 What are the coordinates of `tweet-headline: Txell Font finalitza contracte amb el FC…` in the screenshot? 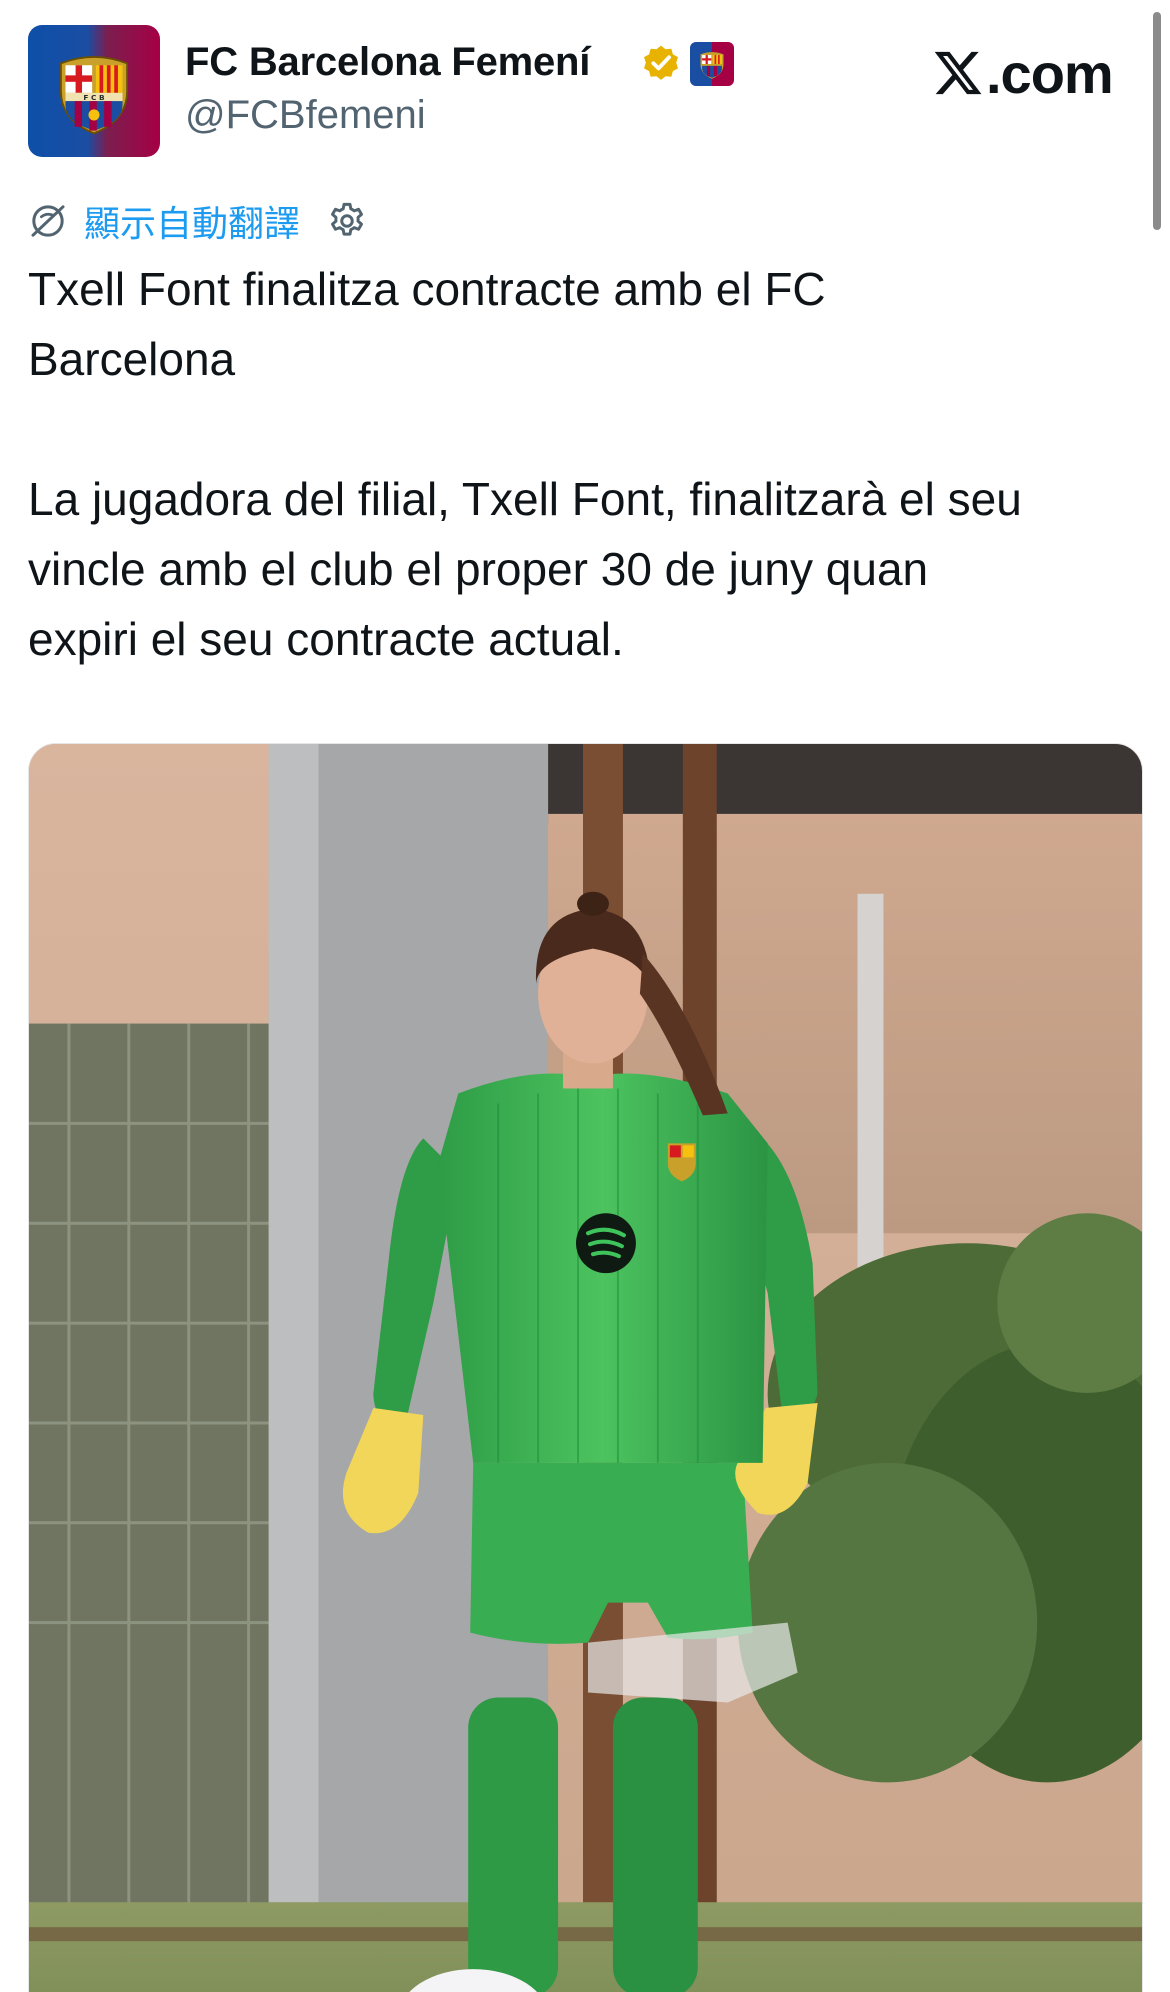 It's located at (427, 324).